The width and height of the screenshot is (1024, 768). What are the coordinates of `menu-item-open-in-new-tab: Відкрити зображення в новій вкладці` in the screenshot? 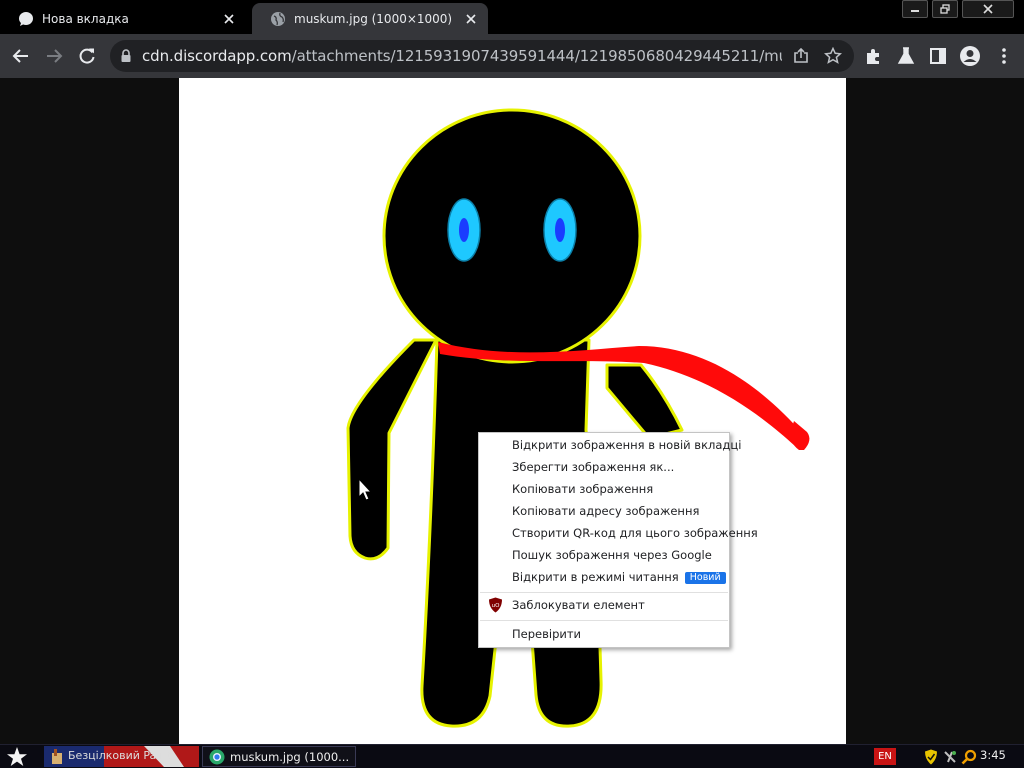 It's located at (610, 445).